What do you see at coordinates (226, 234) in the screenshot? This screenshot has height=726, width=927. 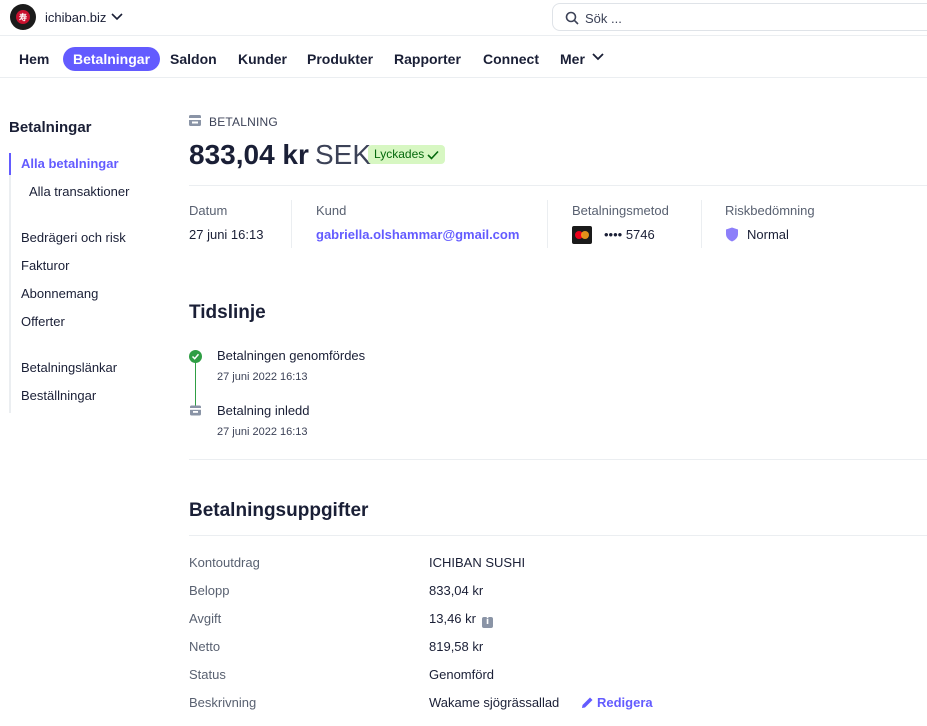 I see `meta-date-value: 27 juni 16:13` at bounding box center [226, 234].